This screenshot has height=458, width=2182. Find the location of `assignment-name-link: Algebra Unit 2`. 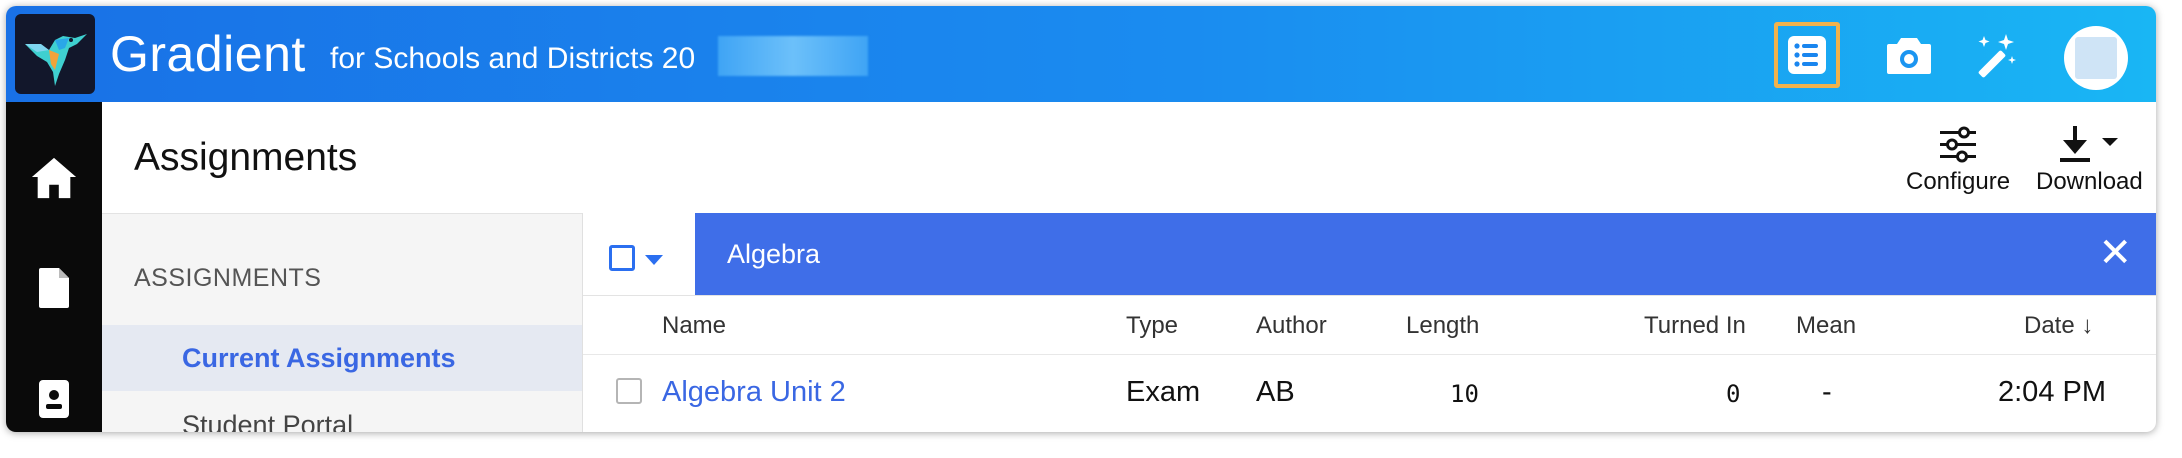

assignment-name-link: Algebra Unit 2 is located at coordinates (754, 392).